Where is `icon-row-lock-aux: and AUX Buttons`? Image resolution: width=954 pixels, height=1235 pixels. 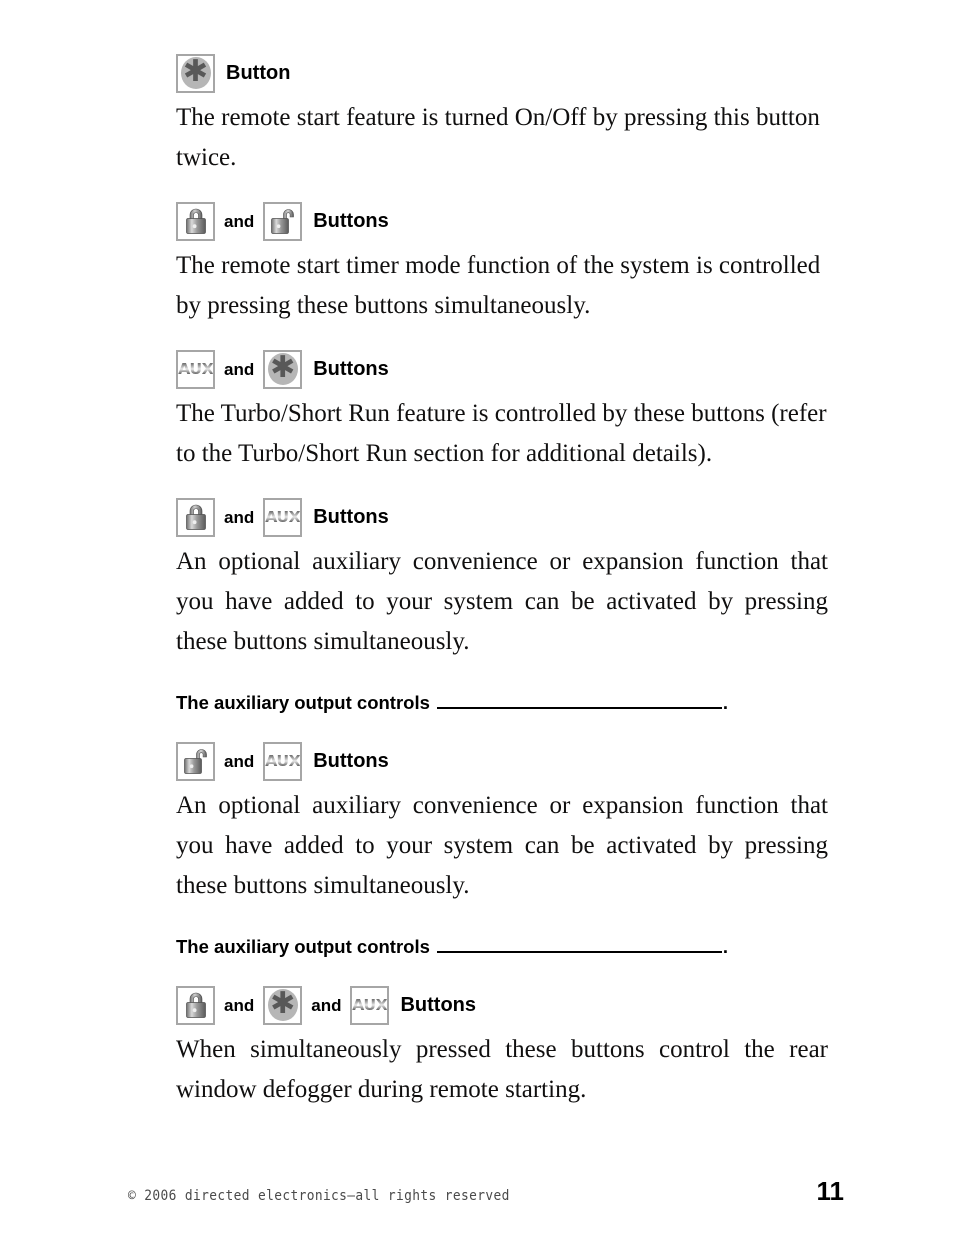
icon-row-lock-aux: and AUX Buttons is located at coordinates (502, 517).